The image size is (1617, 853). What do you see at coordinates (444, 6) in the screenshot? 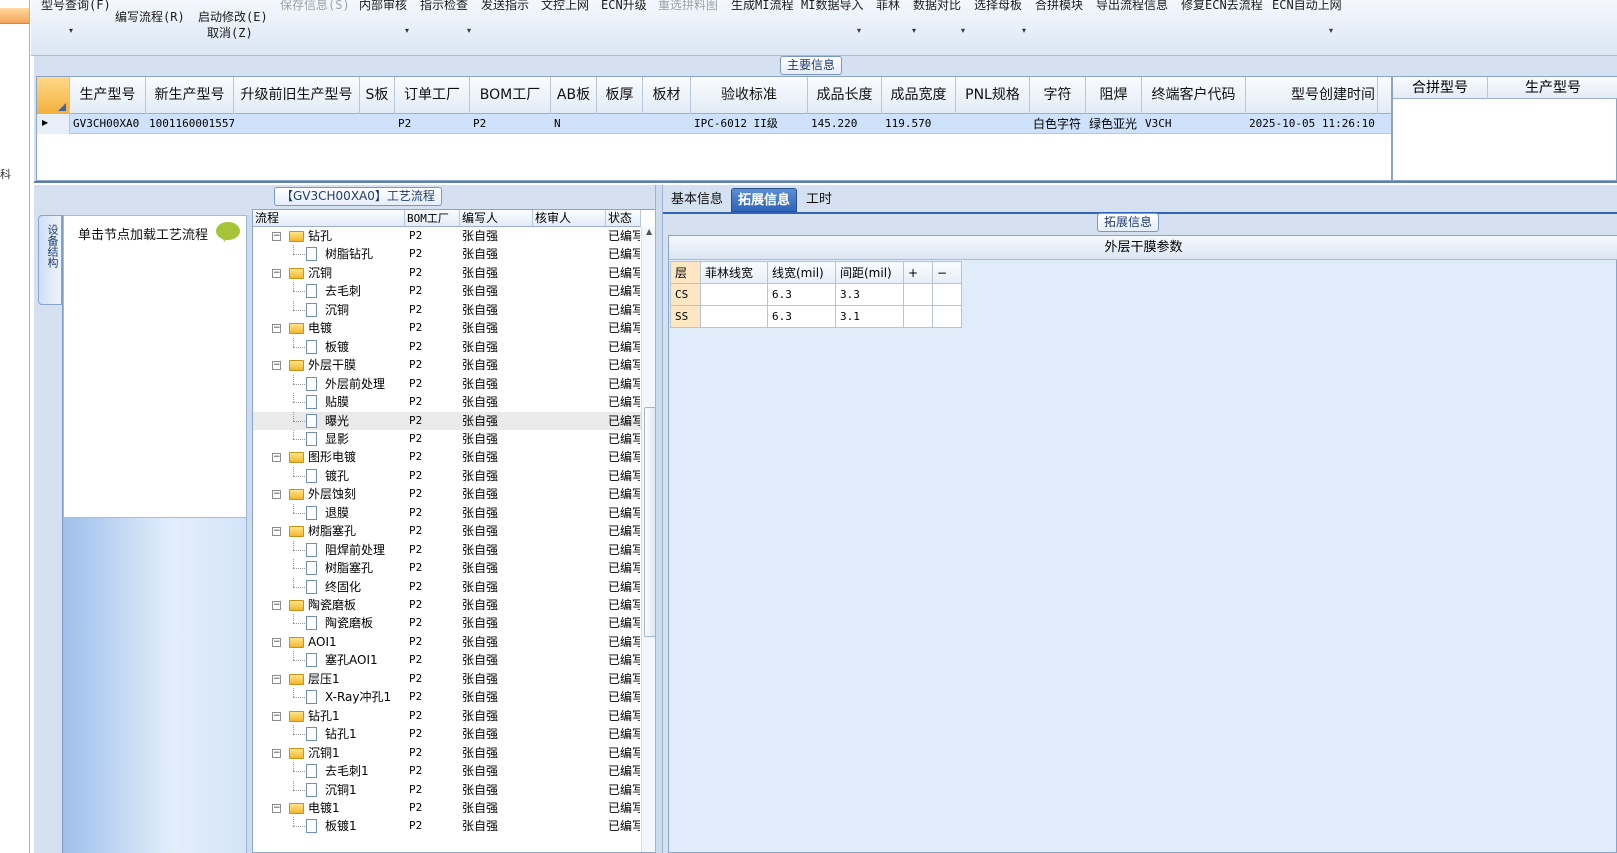
I see `toolbar-button: 指示检查` at bounding box center [444, 6].